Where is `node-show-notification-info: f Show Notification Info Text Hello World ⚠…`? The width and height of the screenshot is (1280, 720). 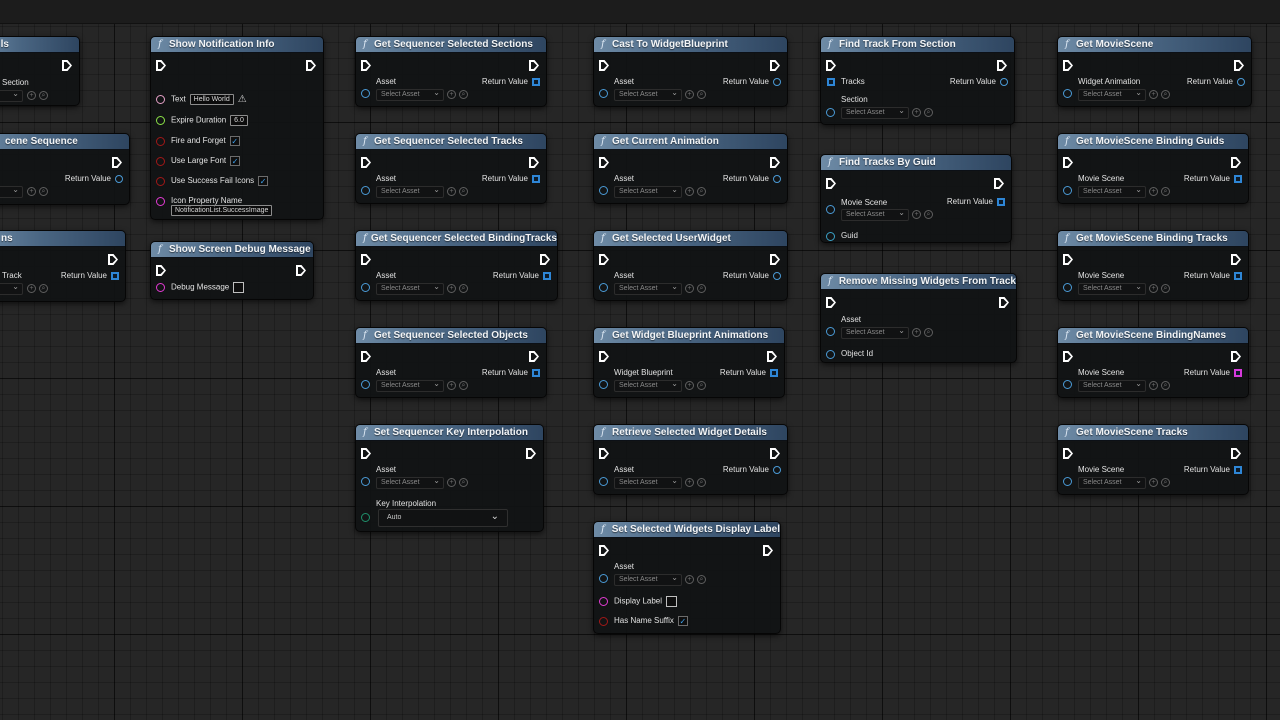
node-show-notification-info: f Show Notification Info Text Hello World ⚠… is located at coordinates (237, 128).